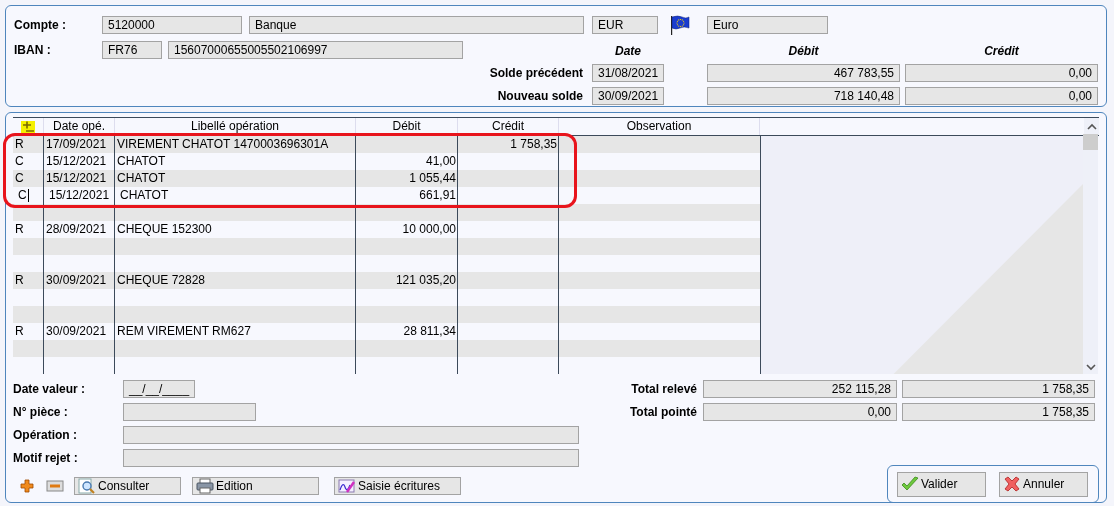  What do you see at coordinates (440, 161) in the screenshot?
I see `debit-cell: 41,00` at bounding box center [440, 161].